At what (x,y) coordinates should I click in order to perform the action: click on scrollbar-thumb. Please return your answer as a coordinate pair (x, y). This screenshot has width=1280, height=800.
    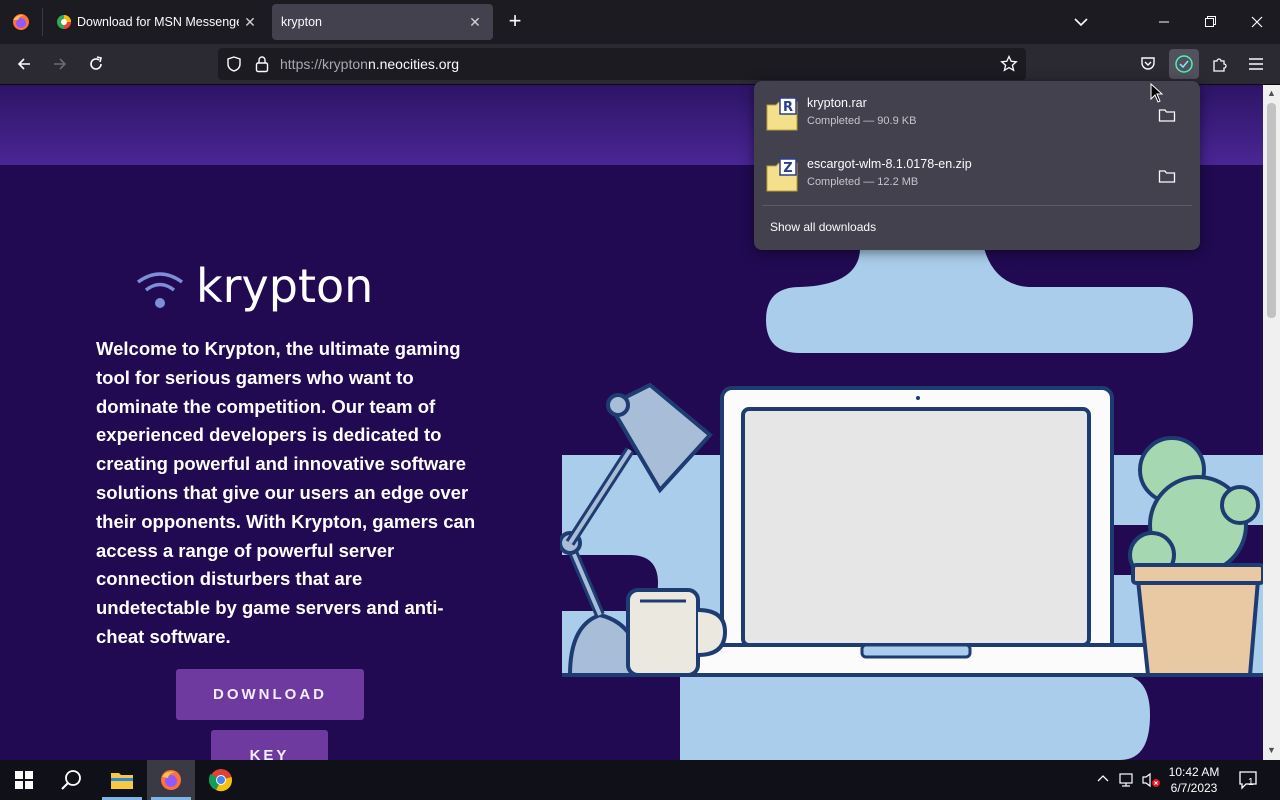
    Looking at the image, I should click on (1271, 210).